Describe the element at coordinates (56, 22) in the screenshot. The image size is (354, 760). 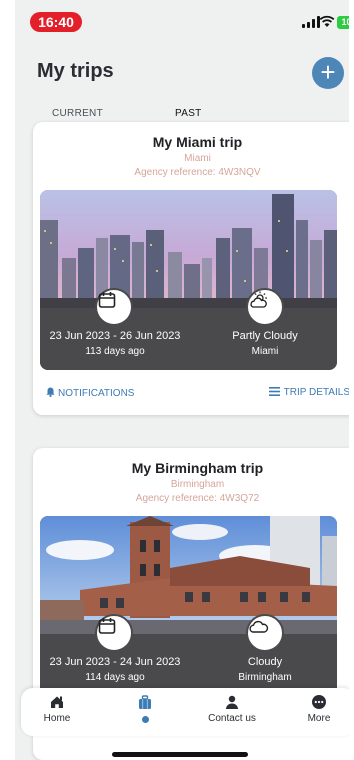
I see `status-time: 16:40` at that location.